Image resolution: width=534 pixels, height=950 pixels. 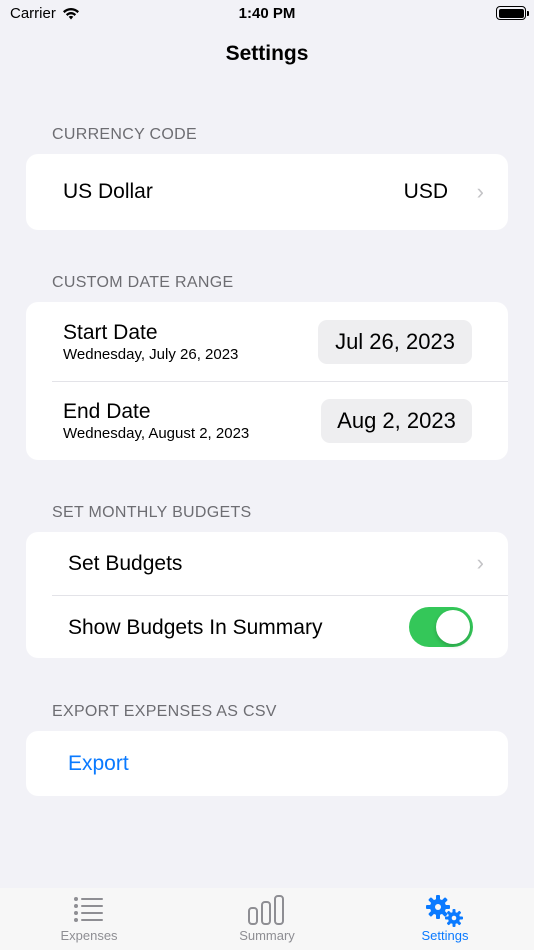 I want to click on start-date-long: Wednesday, July 26, 2023, so click(x=151, y=354).